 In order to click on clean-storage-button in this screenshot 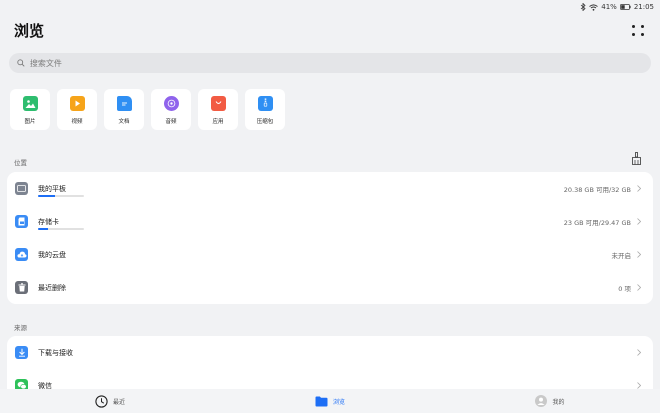, I will do `click(636, 159)`.